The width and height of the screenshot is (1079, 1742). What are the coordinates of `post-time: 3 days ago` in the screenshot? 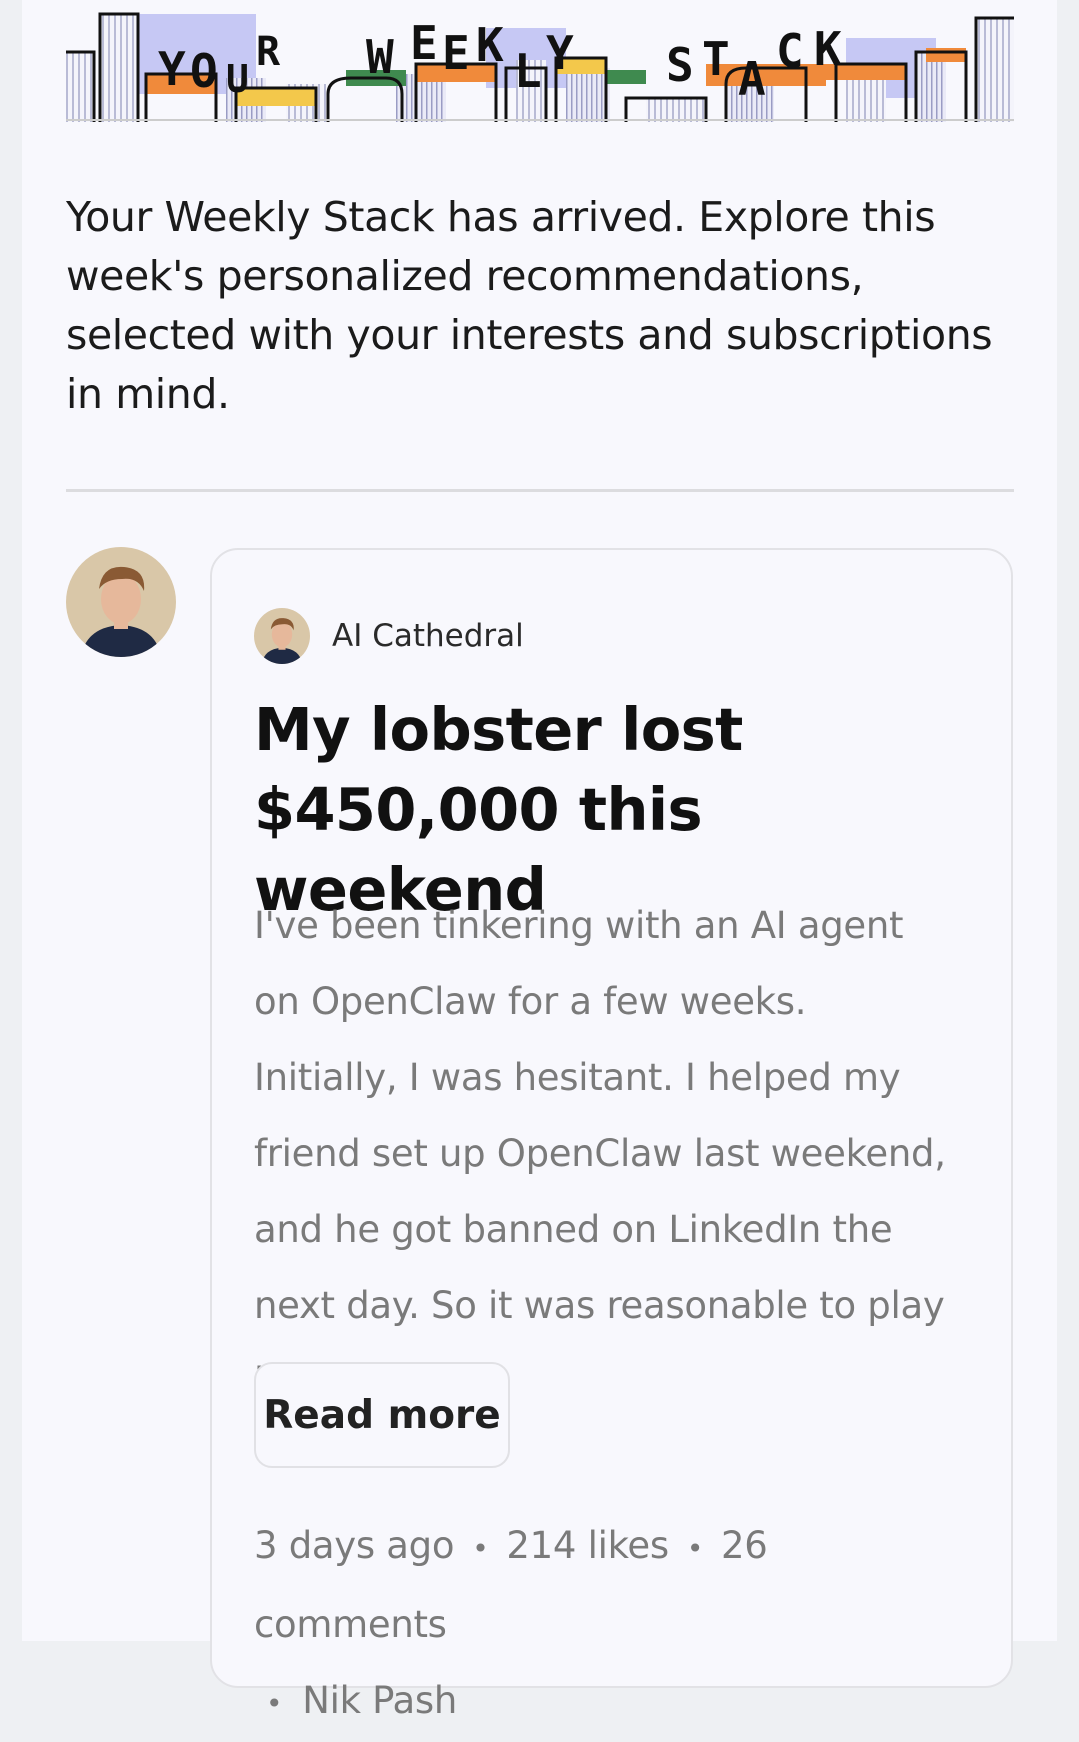 It's located at (354, 1545).